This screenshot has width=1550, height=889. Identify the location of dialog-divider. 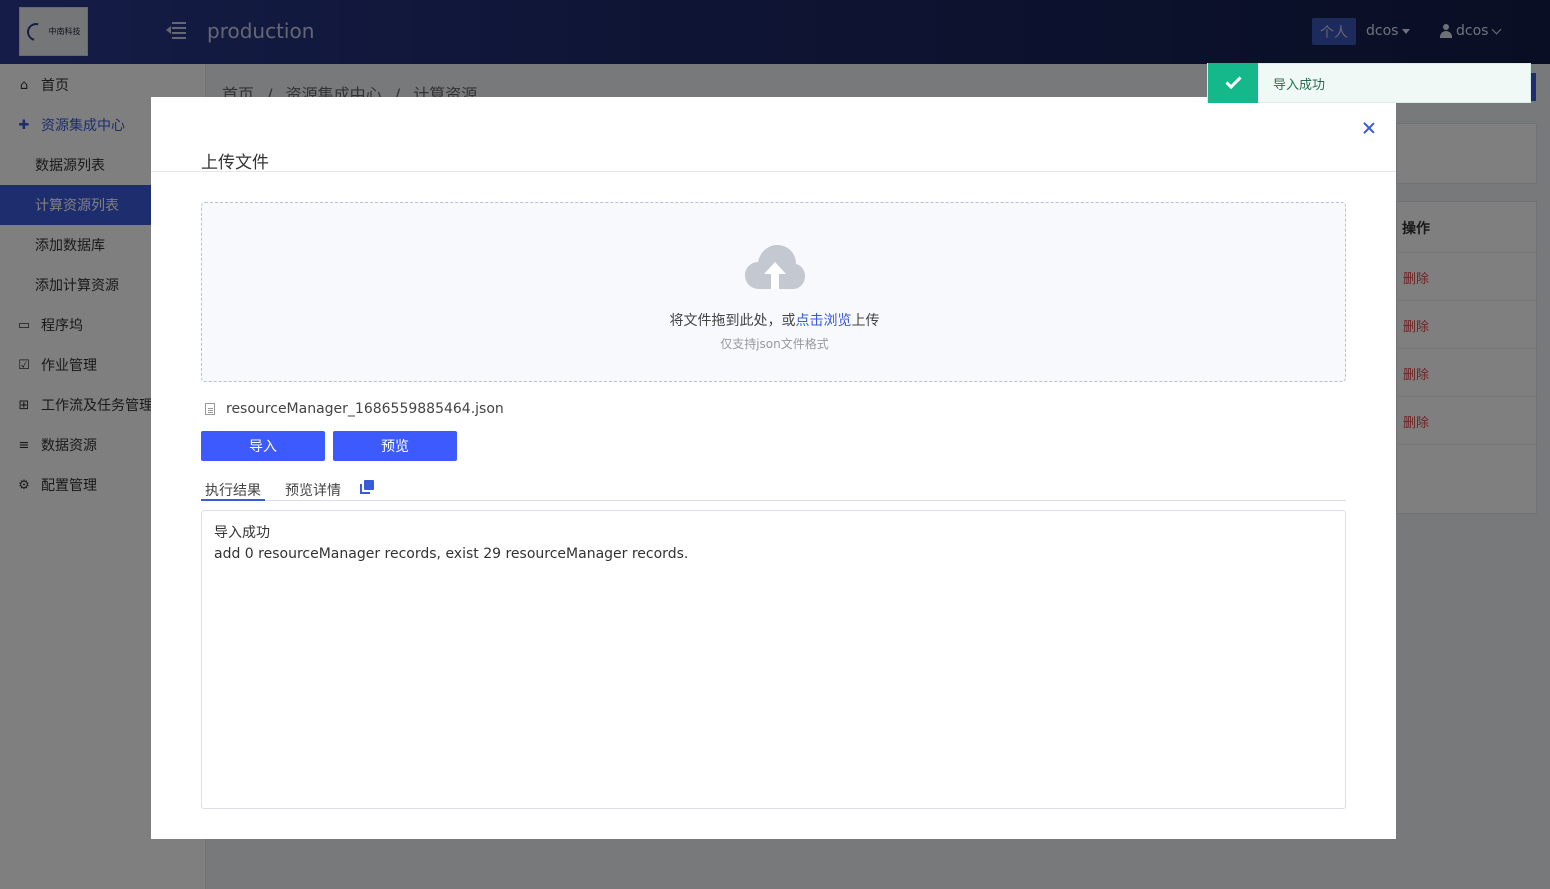
(773, 171).